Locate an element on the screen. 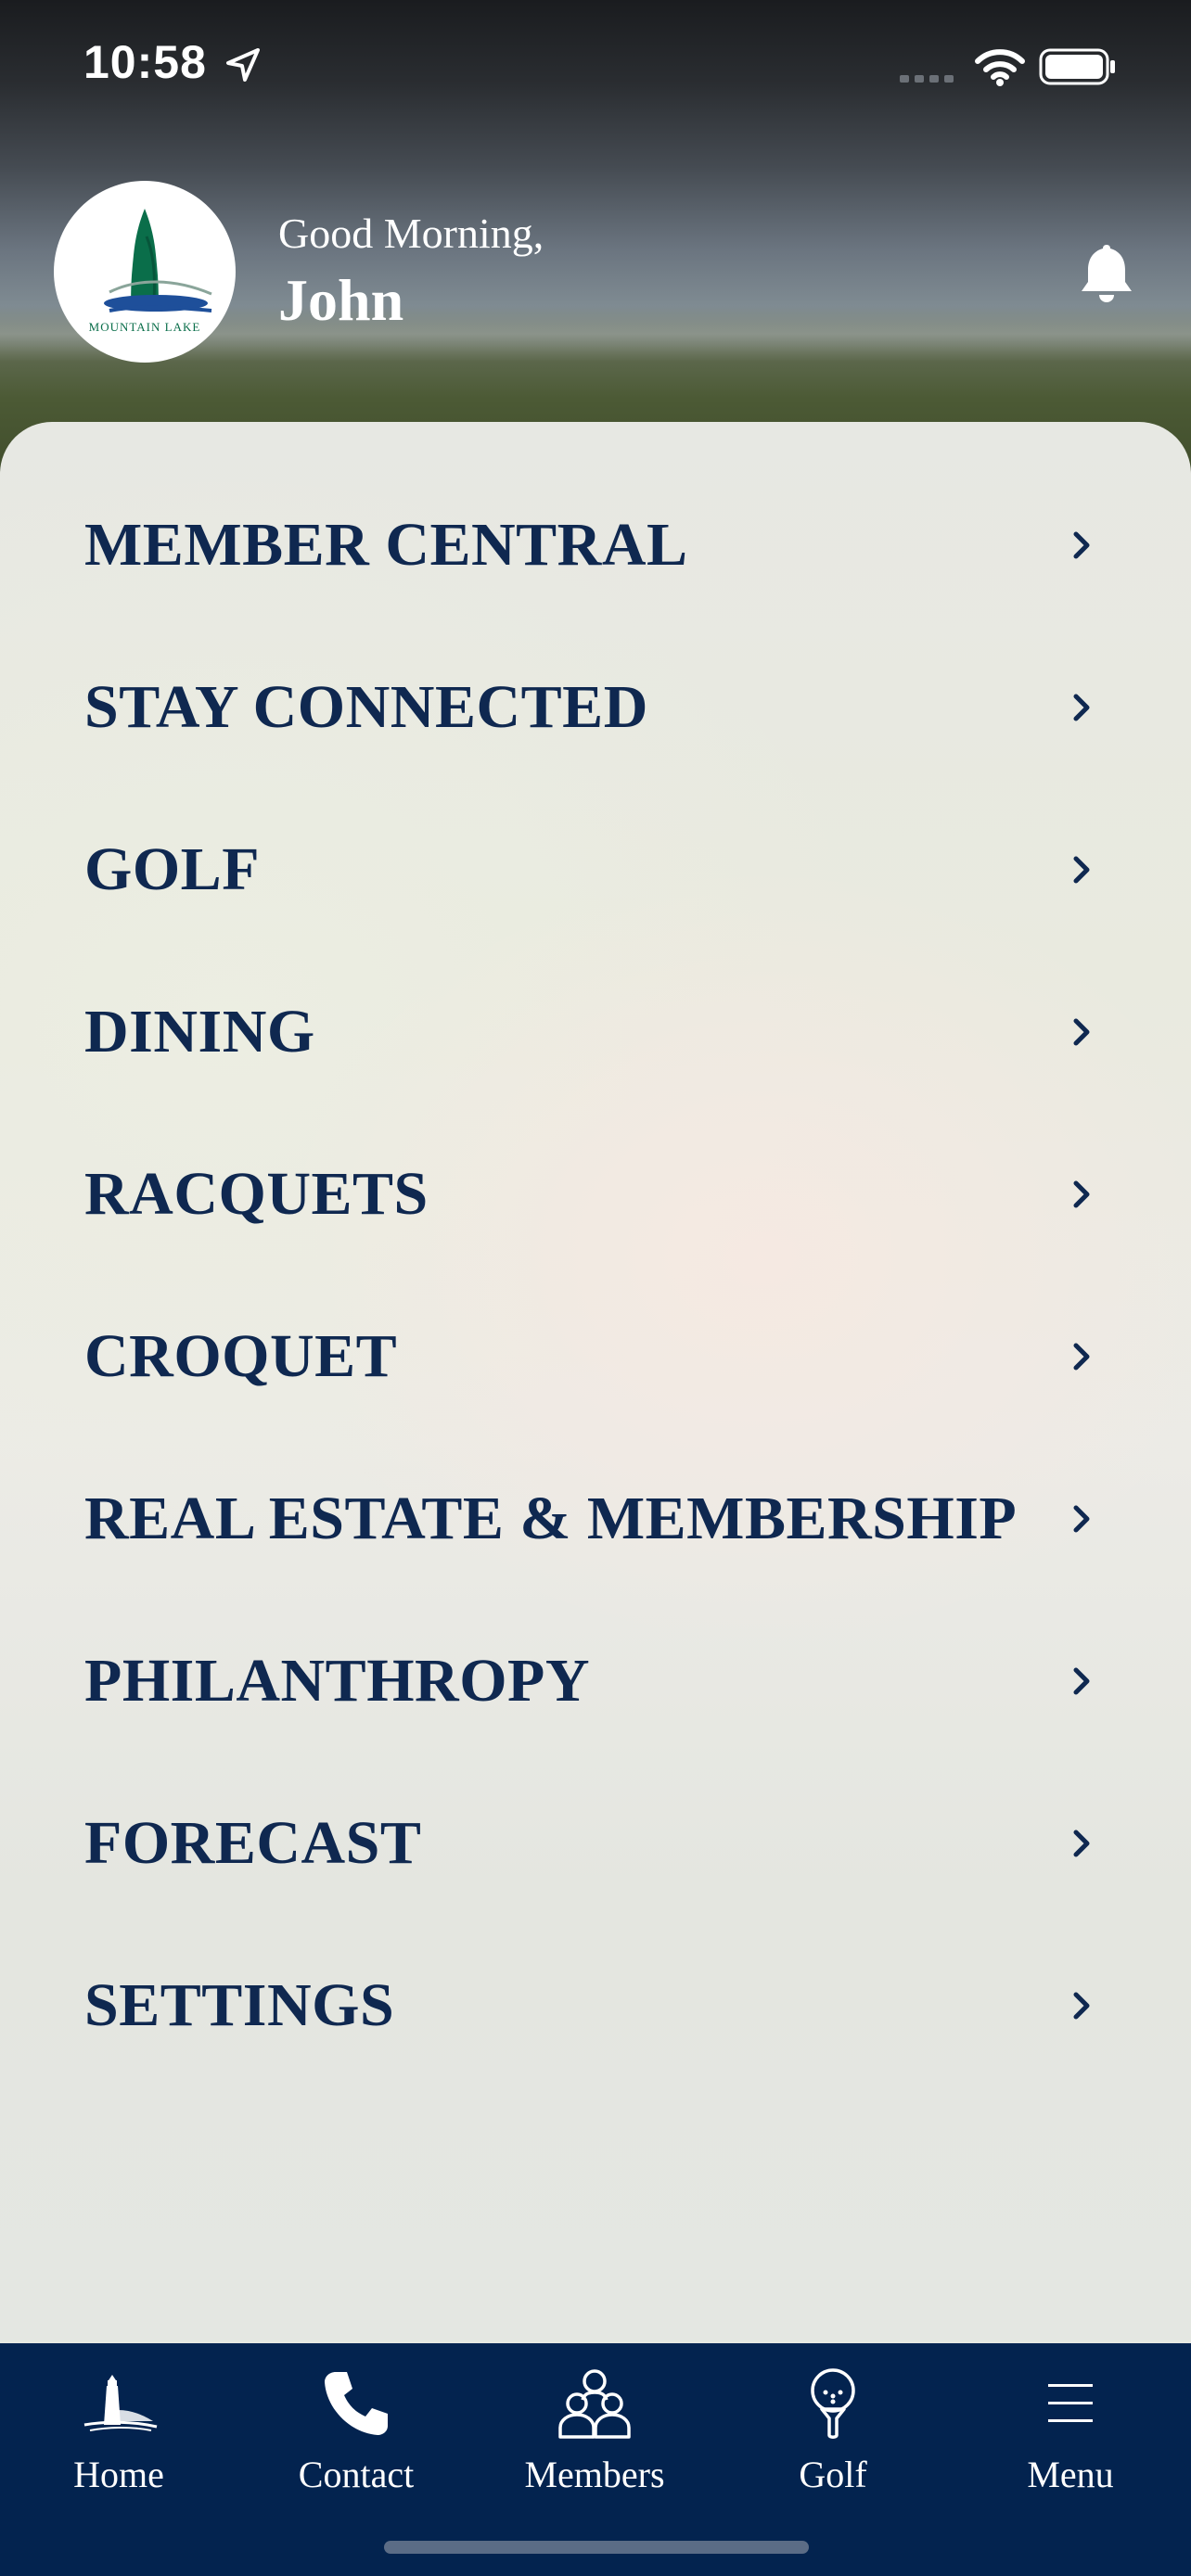  tab-home: Home is located at coordinates (118, 2431).